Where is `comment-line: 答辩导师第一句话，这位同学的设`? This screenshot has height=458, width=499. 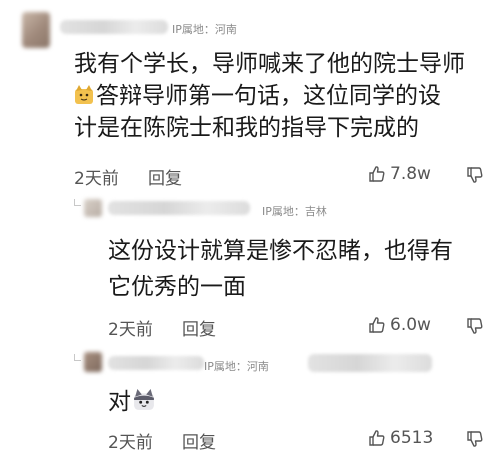
comment-line: 答辩导师第一句话，这位同学的设 is located at coordinates (268, 96).